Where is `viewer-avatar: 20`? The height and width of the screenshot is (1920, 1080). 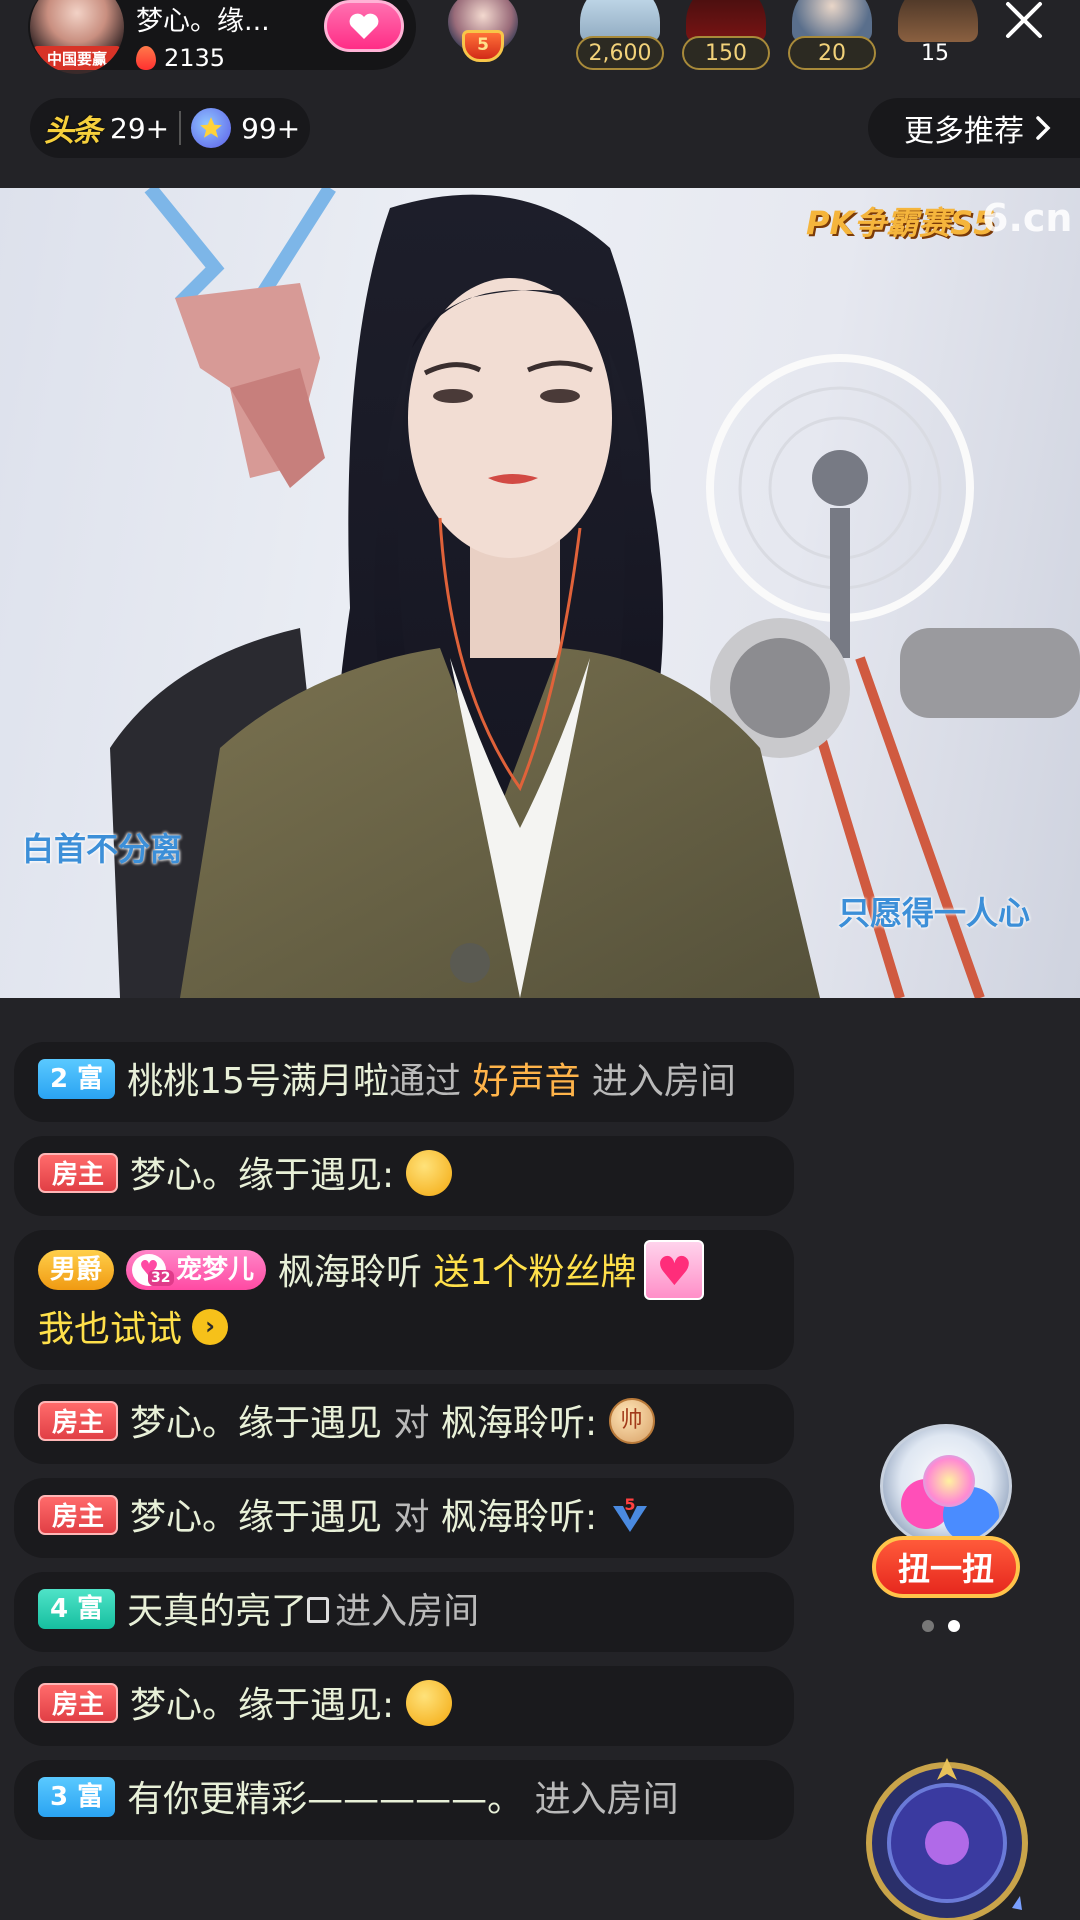 viewer-avatar: 20 is located at coordinates (832, 37).